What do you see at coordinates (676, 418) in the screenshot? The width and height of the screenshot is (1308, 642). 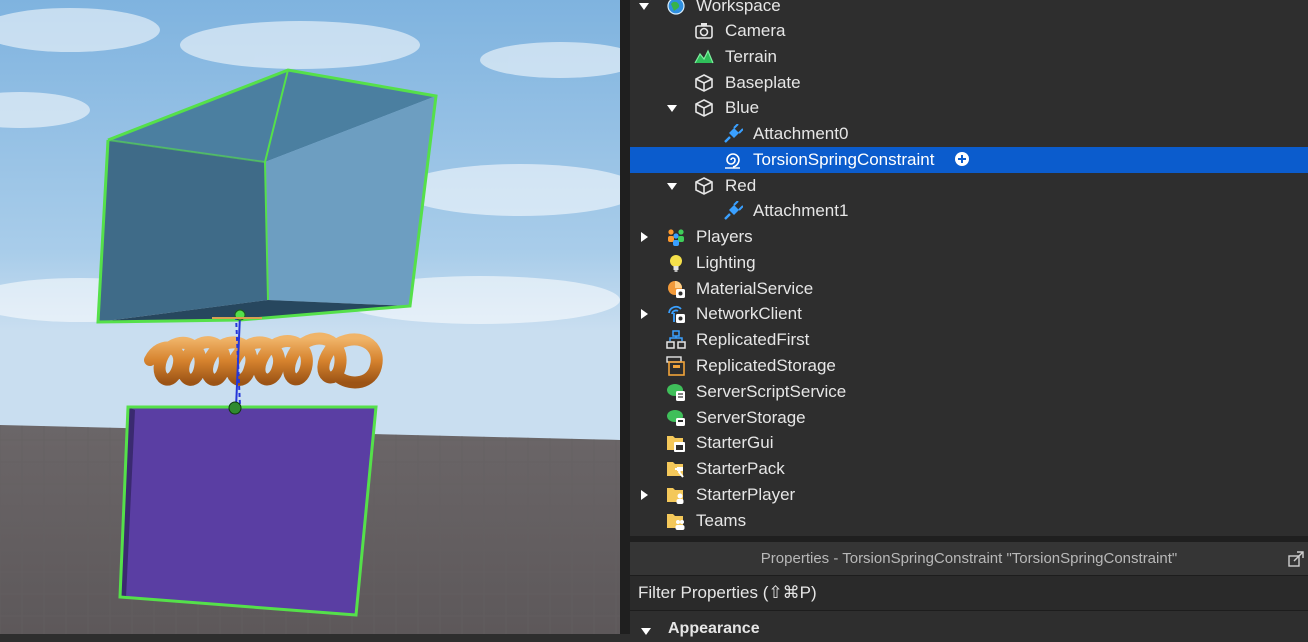 I see `server-storage-icon` at bounding box center [676, 418].